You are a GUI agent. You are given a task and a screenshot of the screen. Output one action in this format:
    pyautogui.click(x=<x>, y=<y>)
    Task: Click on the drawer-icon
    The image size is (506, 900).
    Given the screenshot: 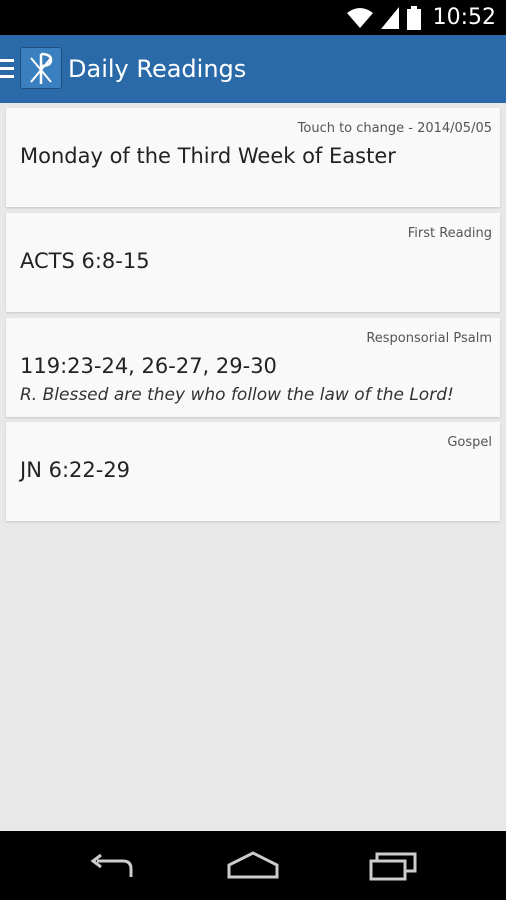 What is the action you would take?
    pyautogui.click(x=7, y=69)
    